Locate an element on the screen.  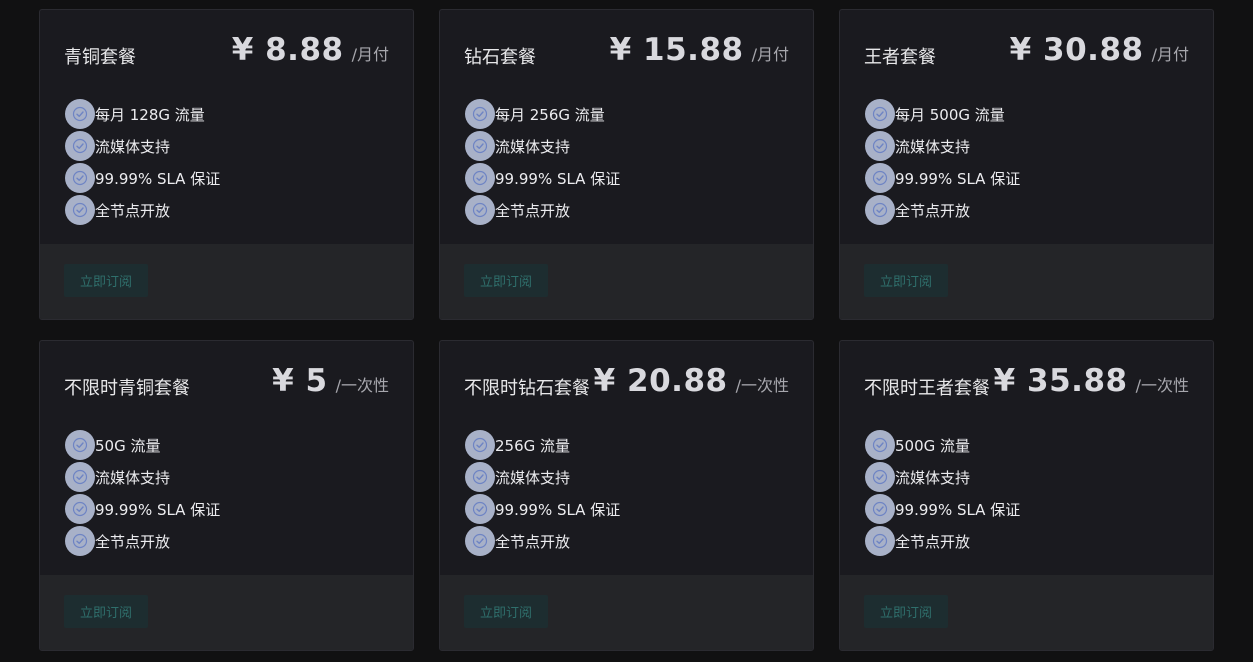
card-body: 不限时青铜套餐 ¥ 5 /一次性 50G 流量 流媒体支持 99.99% SLA is located at coordinates (226, 458).